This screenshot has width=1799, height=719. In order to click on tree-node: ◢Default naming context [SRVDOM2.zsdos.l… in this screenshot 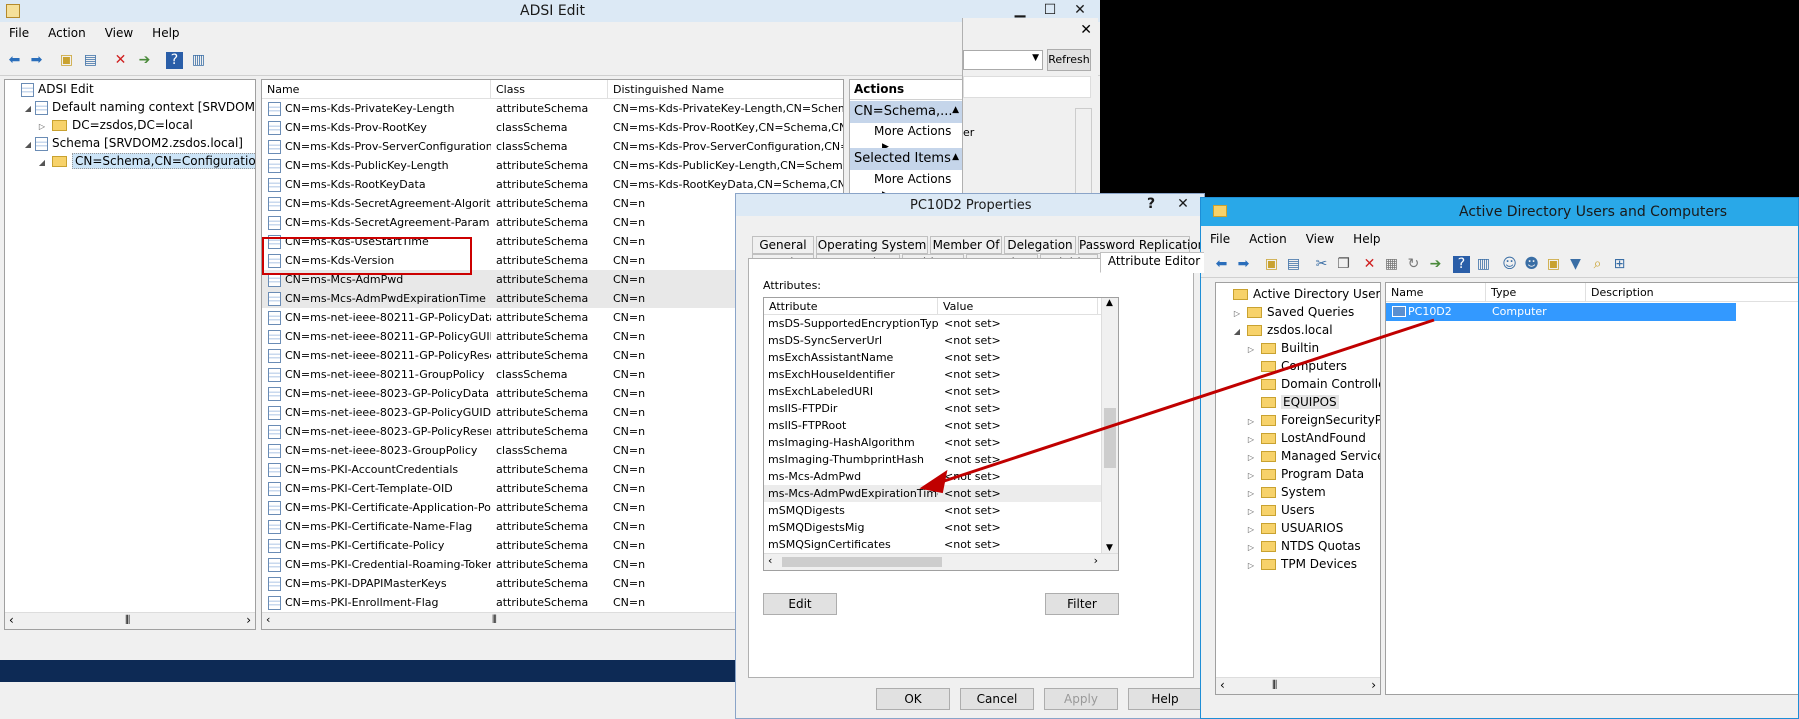, I will do `click(130, 107)`.